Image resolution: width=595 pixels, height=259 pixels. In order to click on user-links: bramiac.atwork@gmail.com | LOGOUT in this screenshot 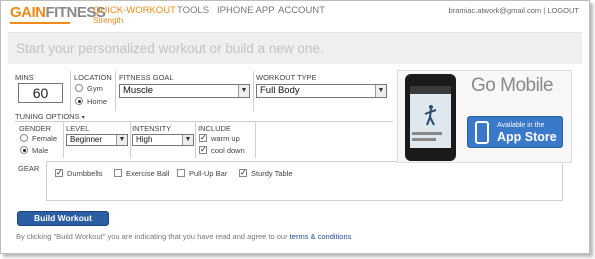, I will do `click(514, 10)`.